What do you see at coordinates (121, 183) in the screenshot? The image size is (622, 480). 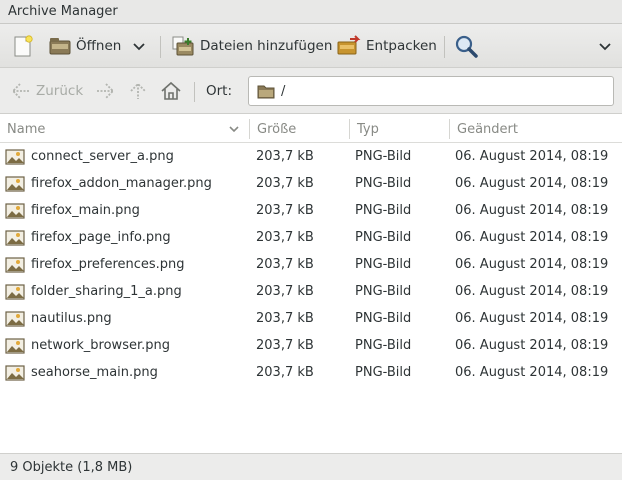 I see `file-name: firefox_addon_manager.png` at bounding box center [121, 183].